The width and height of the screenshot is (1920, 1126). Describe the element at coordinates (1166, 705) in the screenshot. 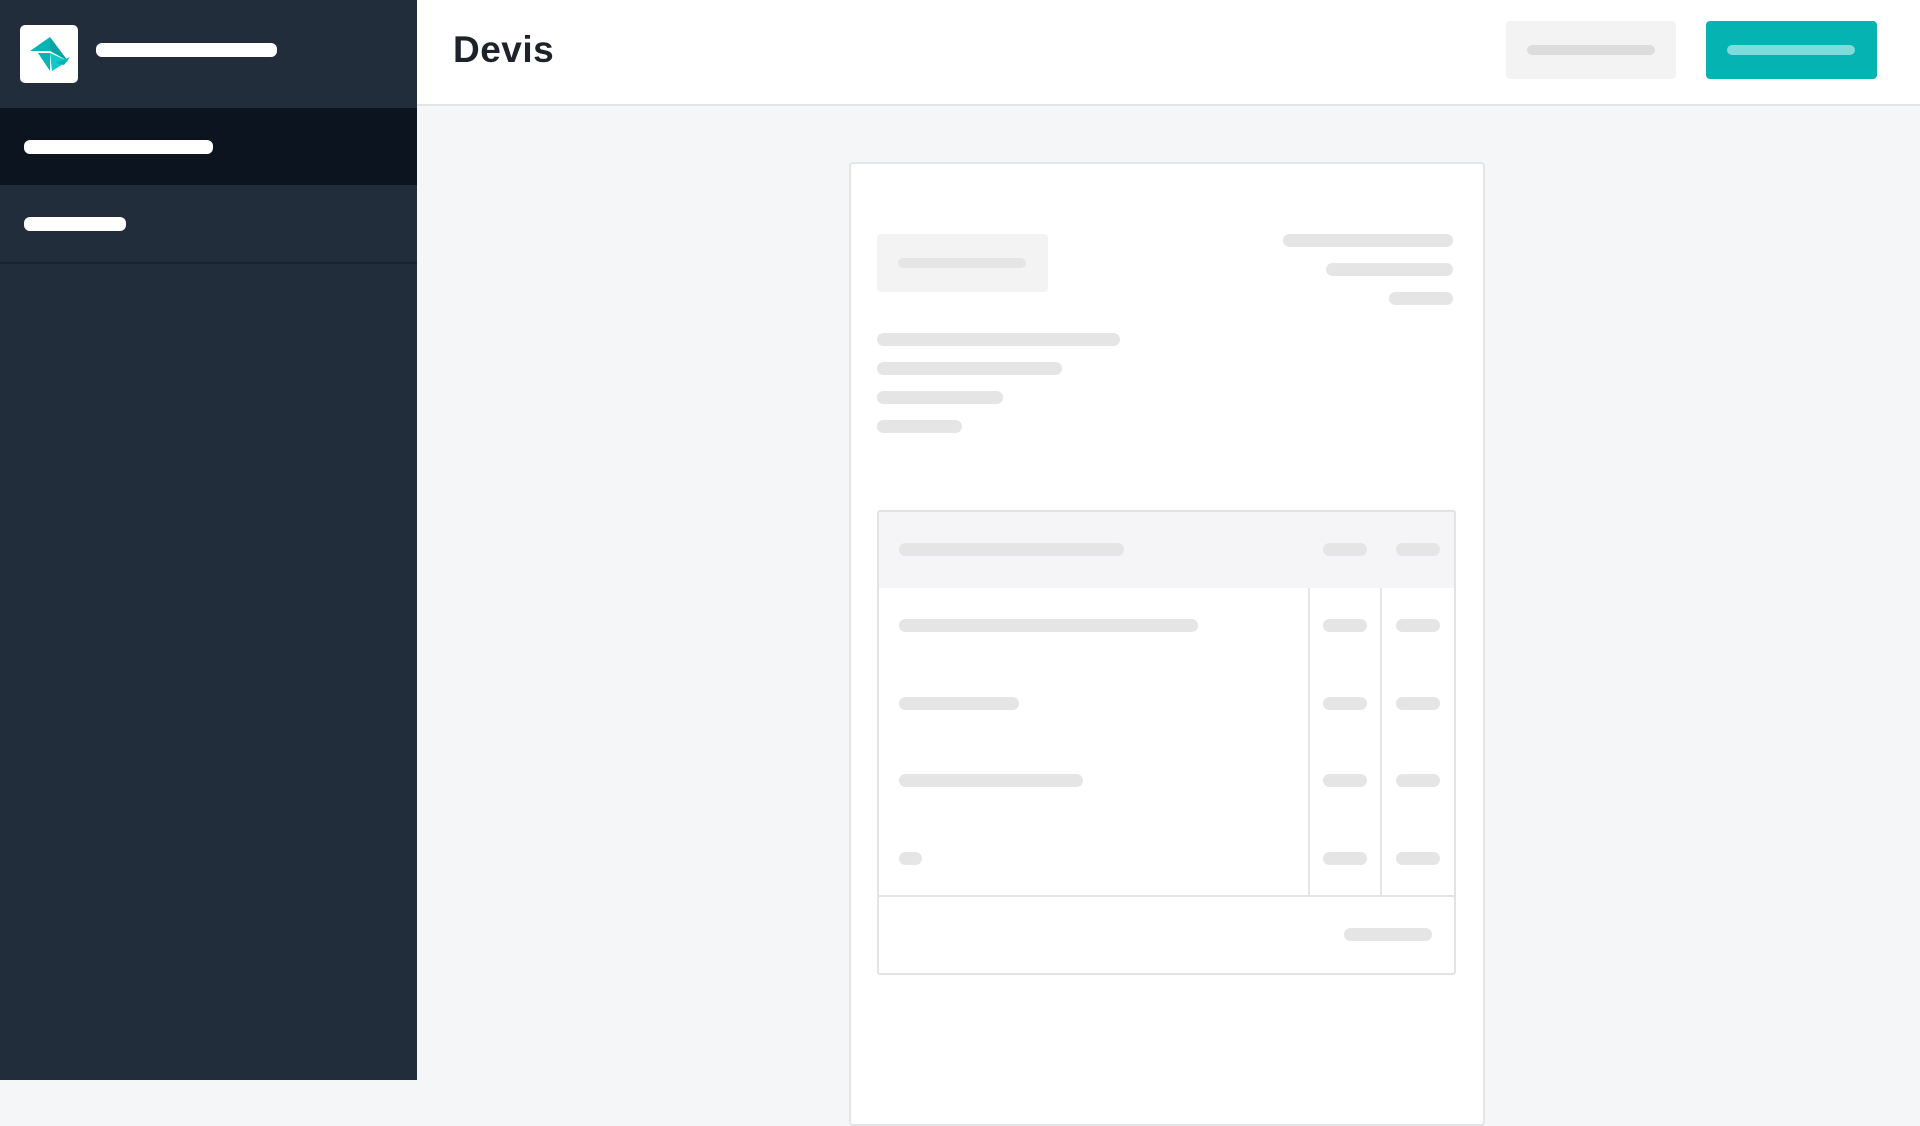

I see `line-items-table` at that location.